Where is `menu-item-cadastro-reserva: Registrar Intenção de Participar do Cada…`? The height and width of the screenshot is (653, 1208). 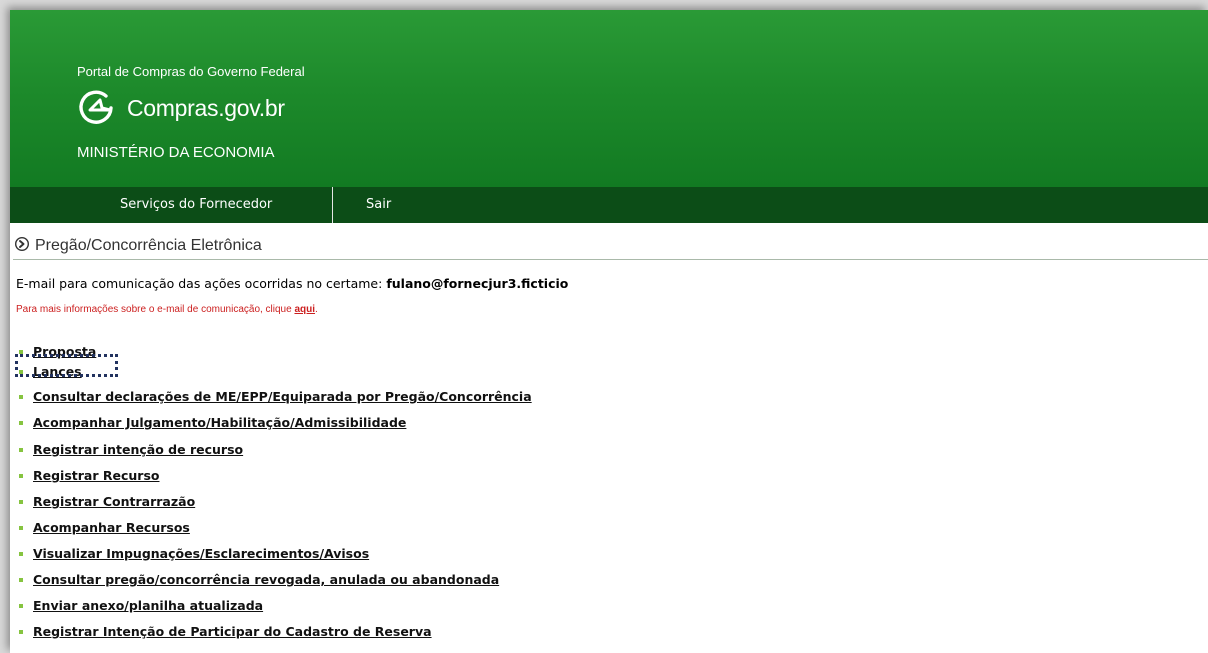 menu-item-cadastro-reserva: Registrar Intenção de Participar do Cada… is located at coordinates (221, 631).